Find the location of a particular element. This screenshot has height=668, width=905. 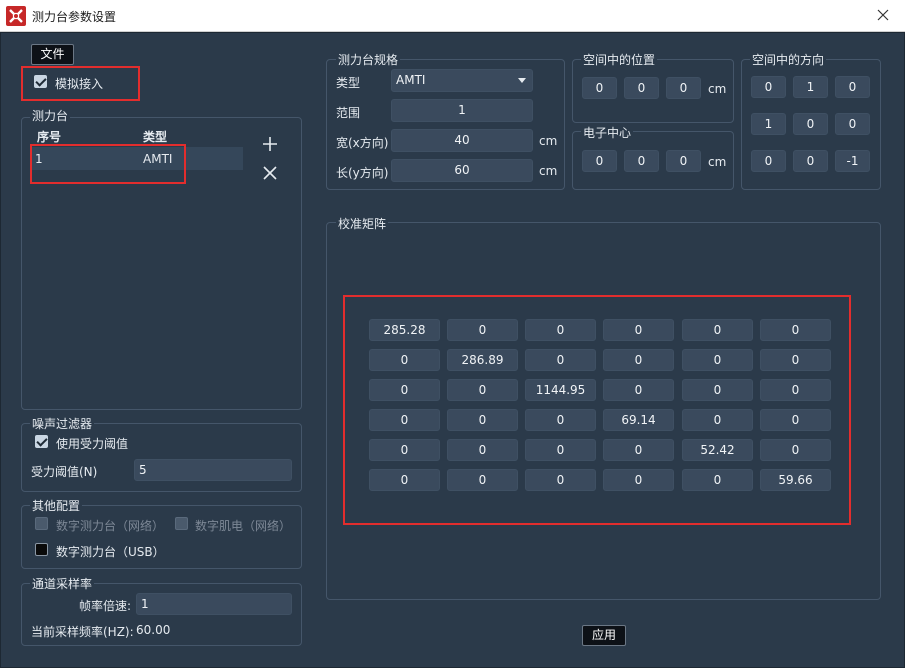

plates-header-type: 类型 is located at coordinates (155, 137).